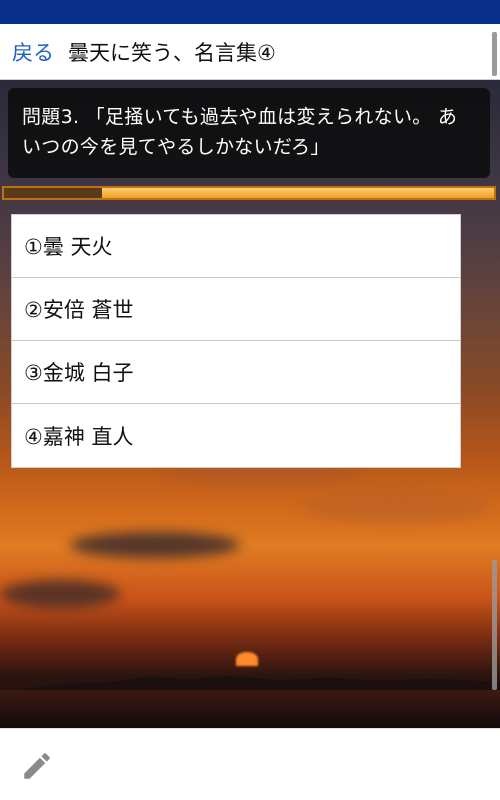 The width and height of the screenshot is (500, 800). Describe the element at coordinates (34, 52) in the screenshot. I see `back-button: 戻る` at that location.